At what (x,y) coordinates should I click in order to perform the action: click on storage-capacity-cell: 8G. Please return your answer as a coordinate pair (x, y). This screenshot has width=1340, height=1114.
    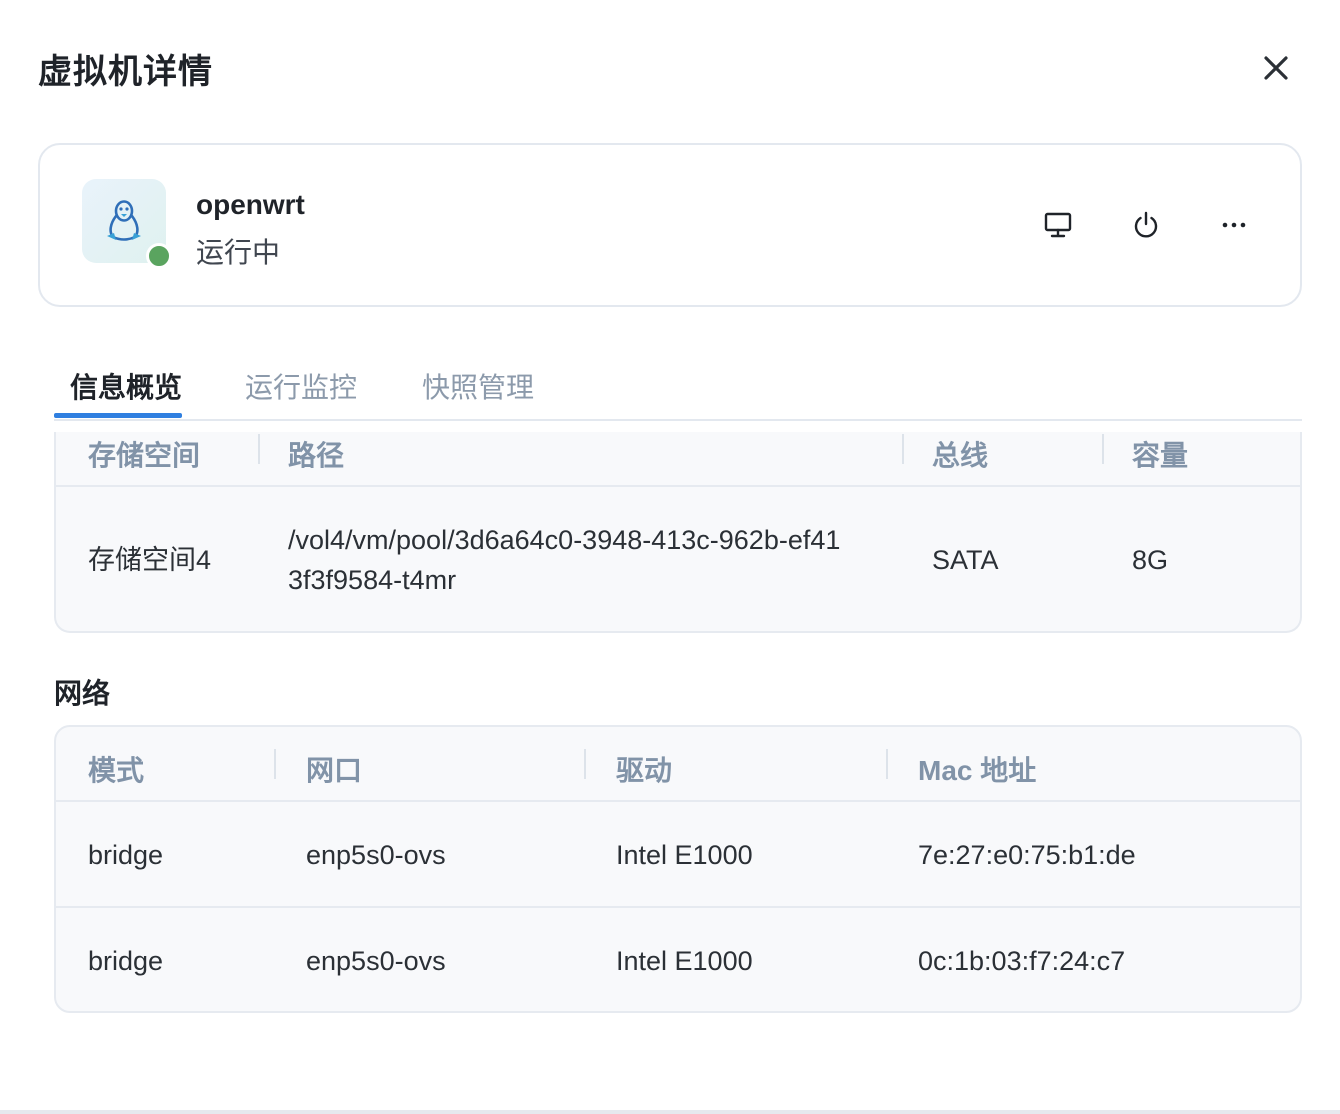
    Looking at the image, I should click on (1150, 560).